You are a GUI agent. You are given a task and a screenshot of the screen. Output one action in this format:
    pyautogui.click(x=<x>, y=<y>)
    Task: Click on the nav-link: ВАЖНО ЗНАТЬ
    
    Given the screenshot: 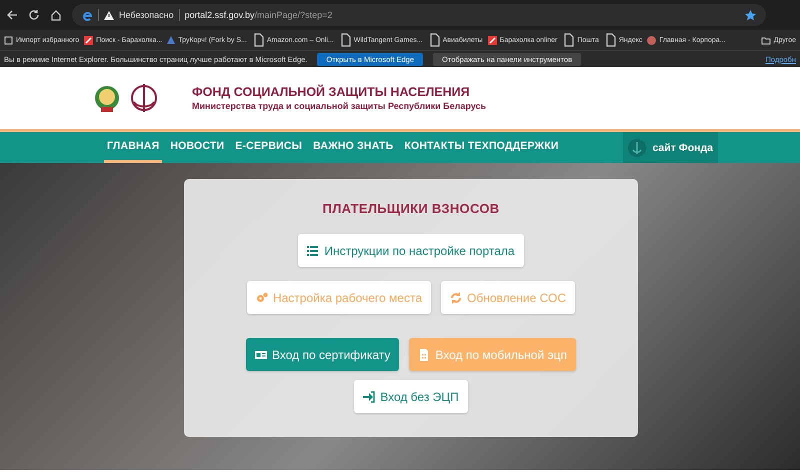 What is the action you would take?
    pyautogui.click(x=353, y=147)
    